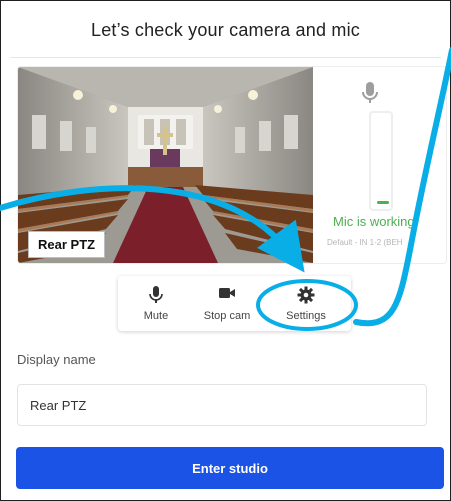 This screenshot has height=501, width=451. I want to click on media-controls: Mute Stop cam Settings, so click(234, 303).